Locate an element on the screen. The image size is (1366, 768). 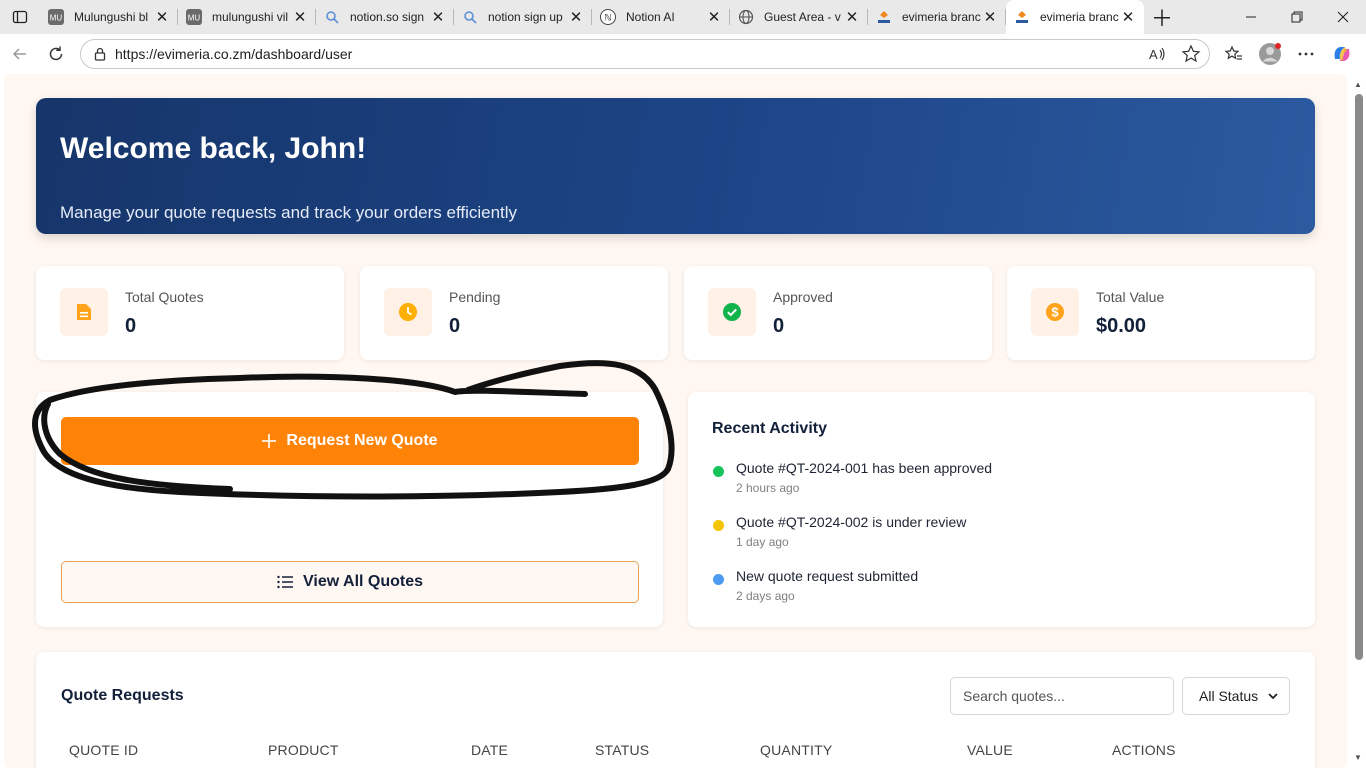
column-header: PRODUCT is located at coordinates (303, 750).